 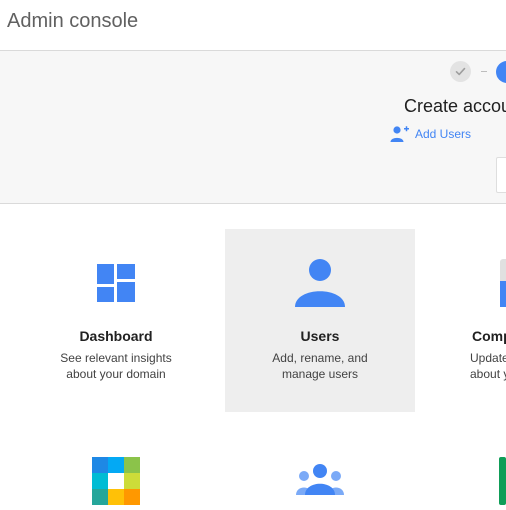 What do you see at coordinates (116, 336) in the screenshot?
I see `tile-title: Dashboard` at bounding box center [116, 336].